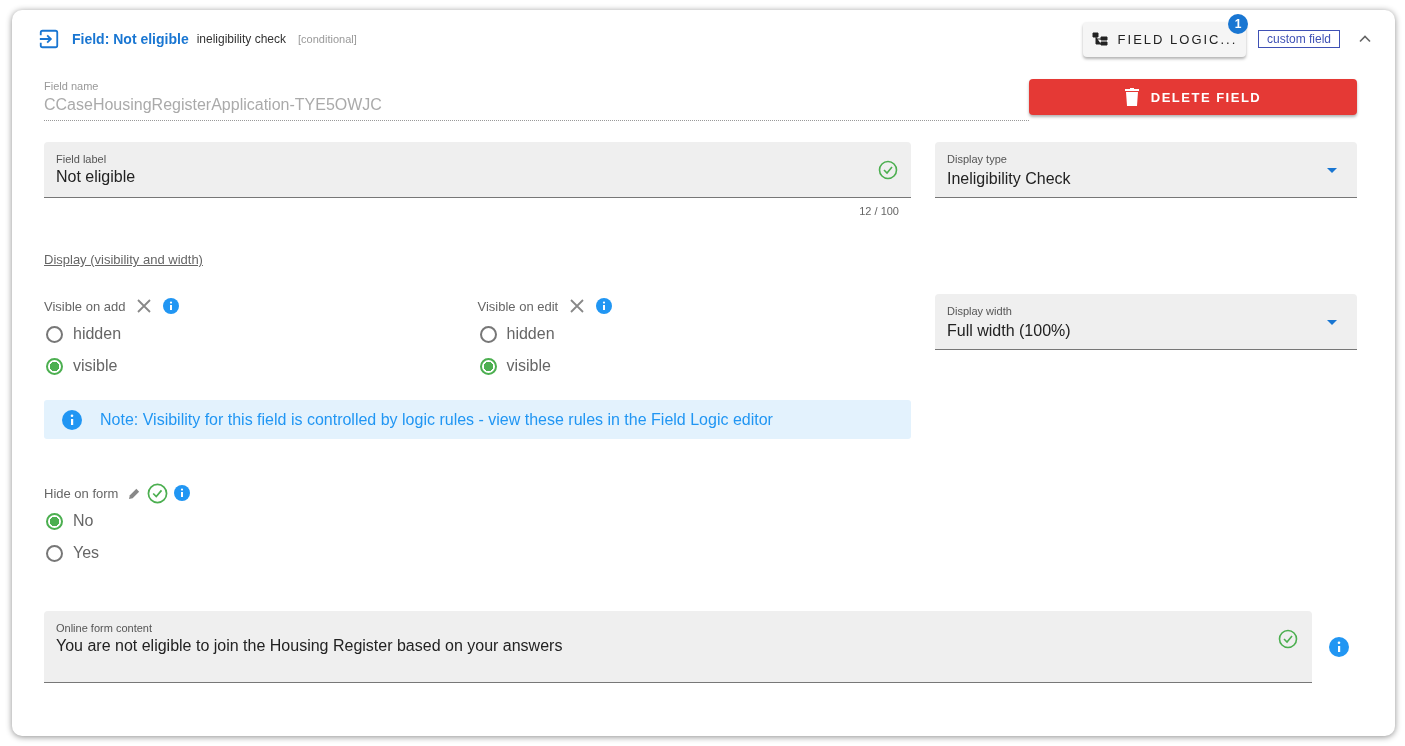 The width and height of the screenshot is (1405, 746). Describe the element at coordinates (518, 306) in the screenshot. I see `group-label: Visible on edit` at that location.